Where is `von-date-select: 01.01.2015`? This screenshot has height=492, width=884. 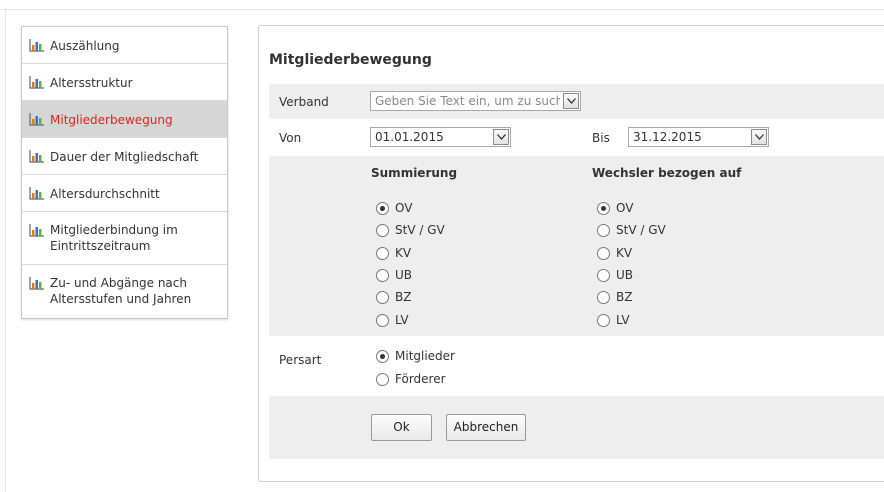
von-date-select: 01.01.2015 is located at coordinates (440, 137).